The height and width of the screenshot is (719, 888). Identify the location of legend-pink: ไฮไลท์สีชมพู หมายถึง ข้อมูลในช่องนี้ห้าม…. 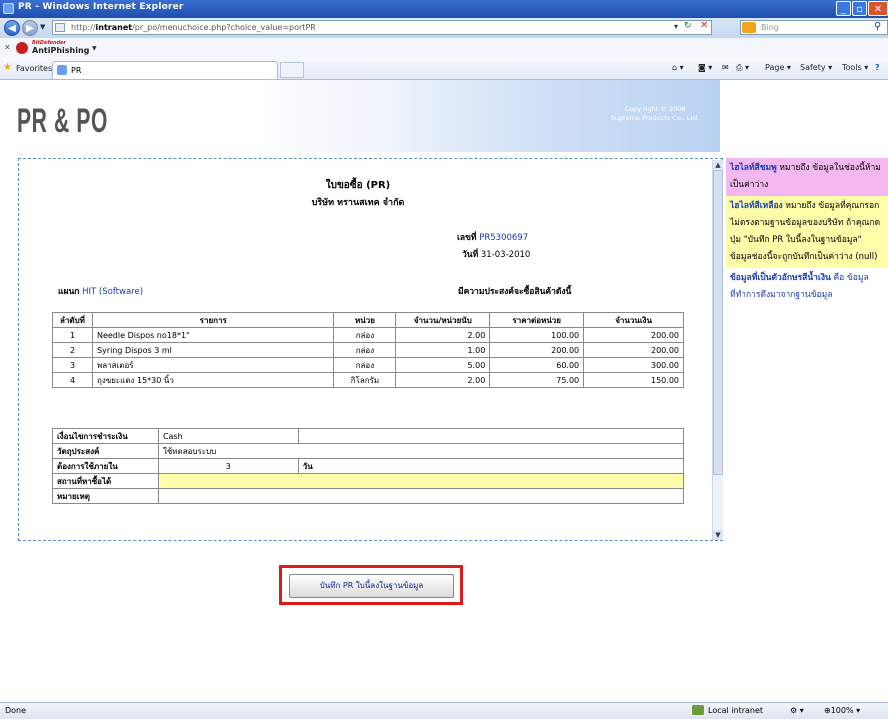
(807, 177).